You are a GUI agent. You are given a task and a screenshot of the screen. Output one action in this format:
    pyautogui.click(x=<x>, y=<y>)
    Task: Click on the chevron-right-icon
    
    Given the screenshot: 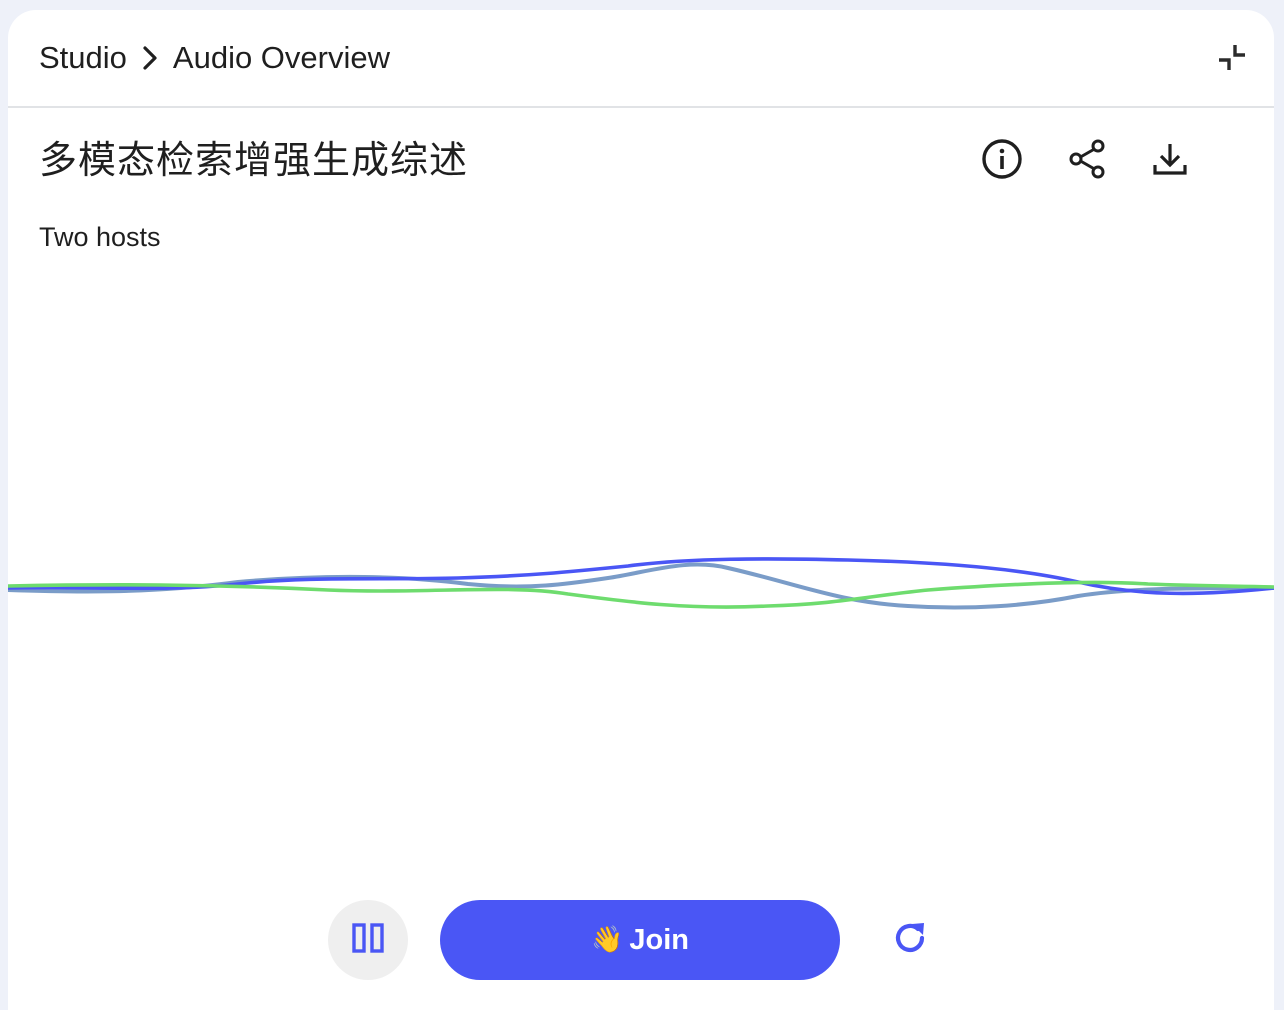 What is the action you would take?
    pyautogui.click(x=150, y=58)
    